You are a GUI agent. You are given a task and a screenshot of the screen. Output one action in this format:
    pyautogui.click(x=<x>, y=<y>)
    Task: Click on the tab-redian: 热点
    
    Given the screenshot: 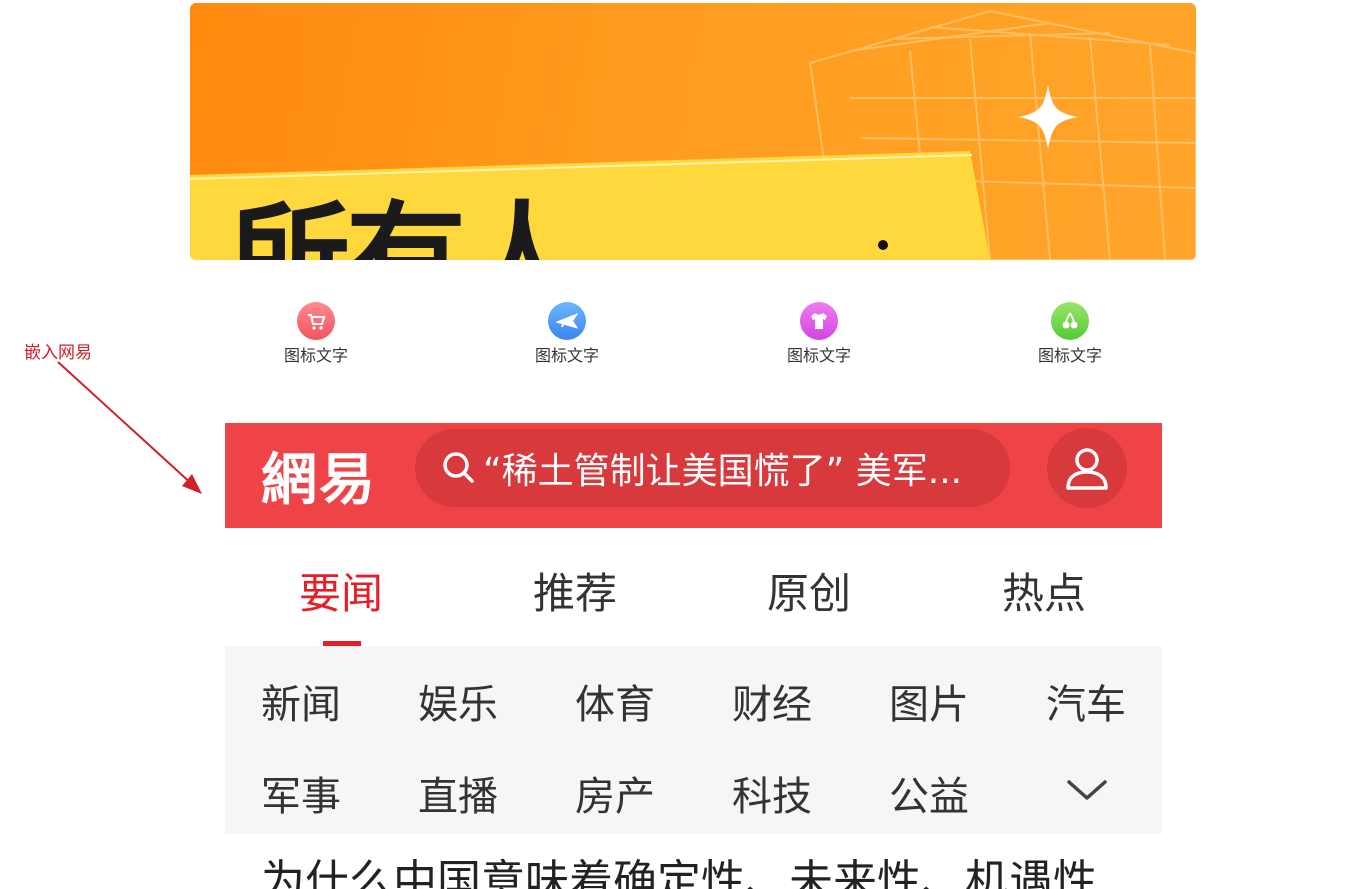 What is the action you would take?
    pyautogui.click(x=1044, y=590)
    